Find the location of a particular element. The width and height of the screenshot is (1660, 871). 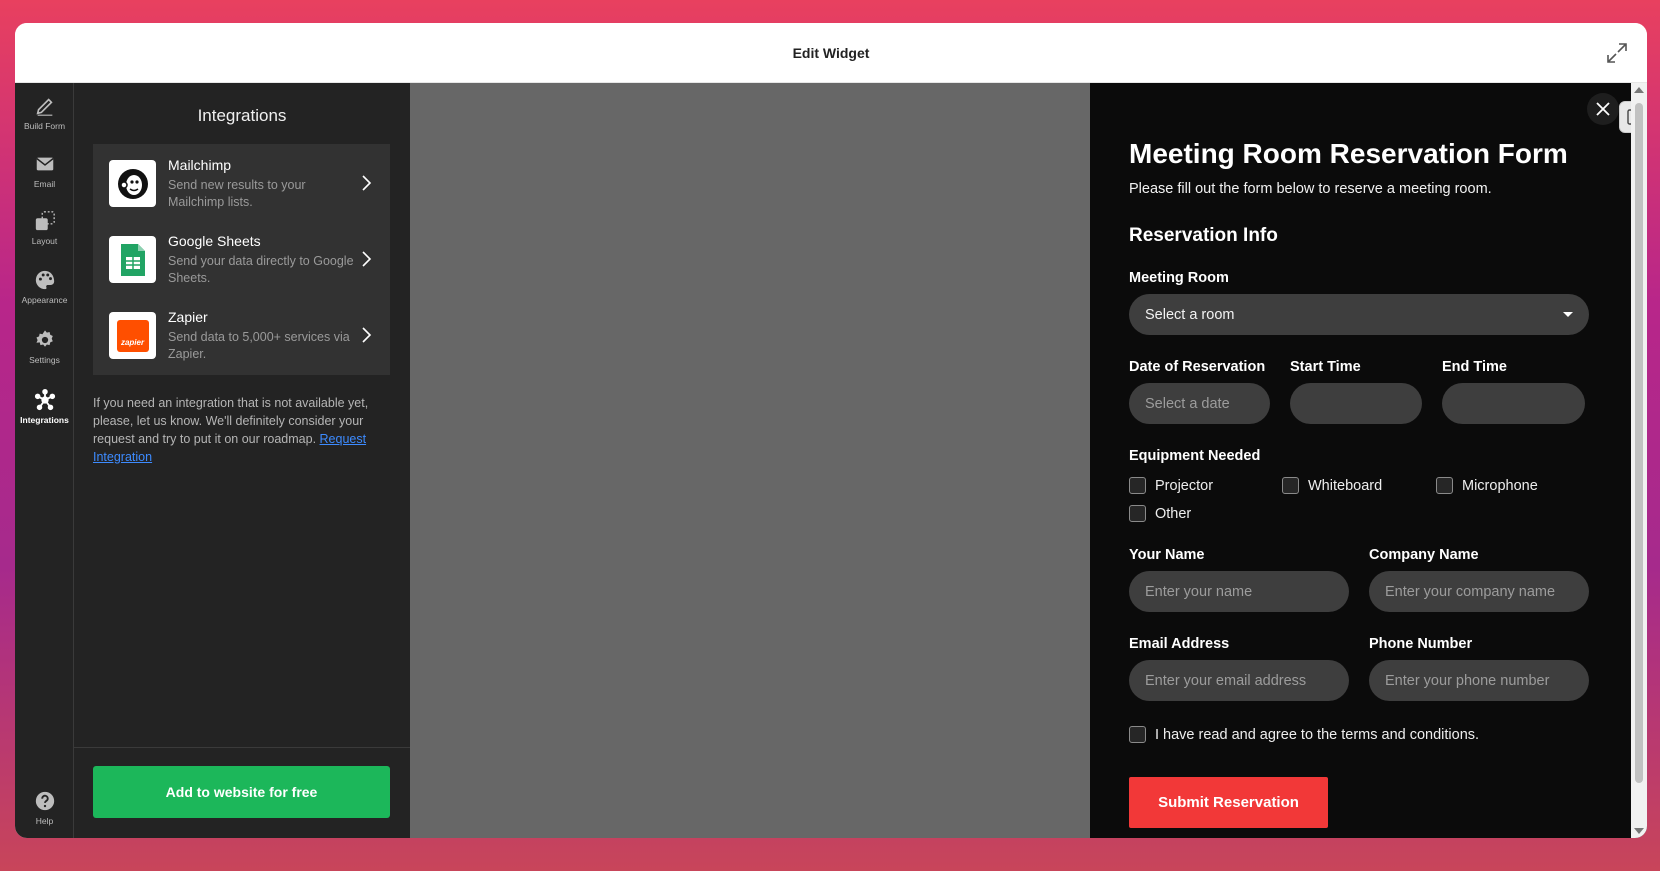

sidebar-item-layout: Layout is located at coordinates (44, 228).